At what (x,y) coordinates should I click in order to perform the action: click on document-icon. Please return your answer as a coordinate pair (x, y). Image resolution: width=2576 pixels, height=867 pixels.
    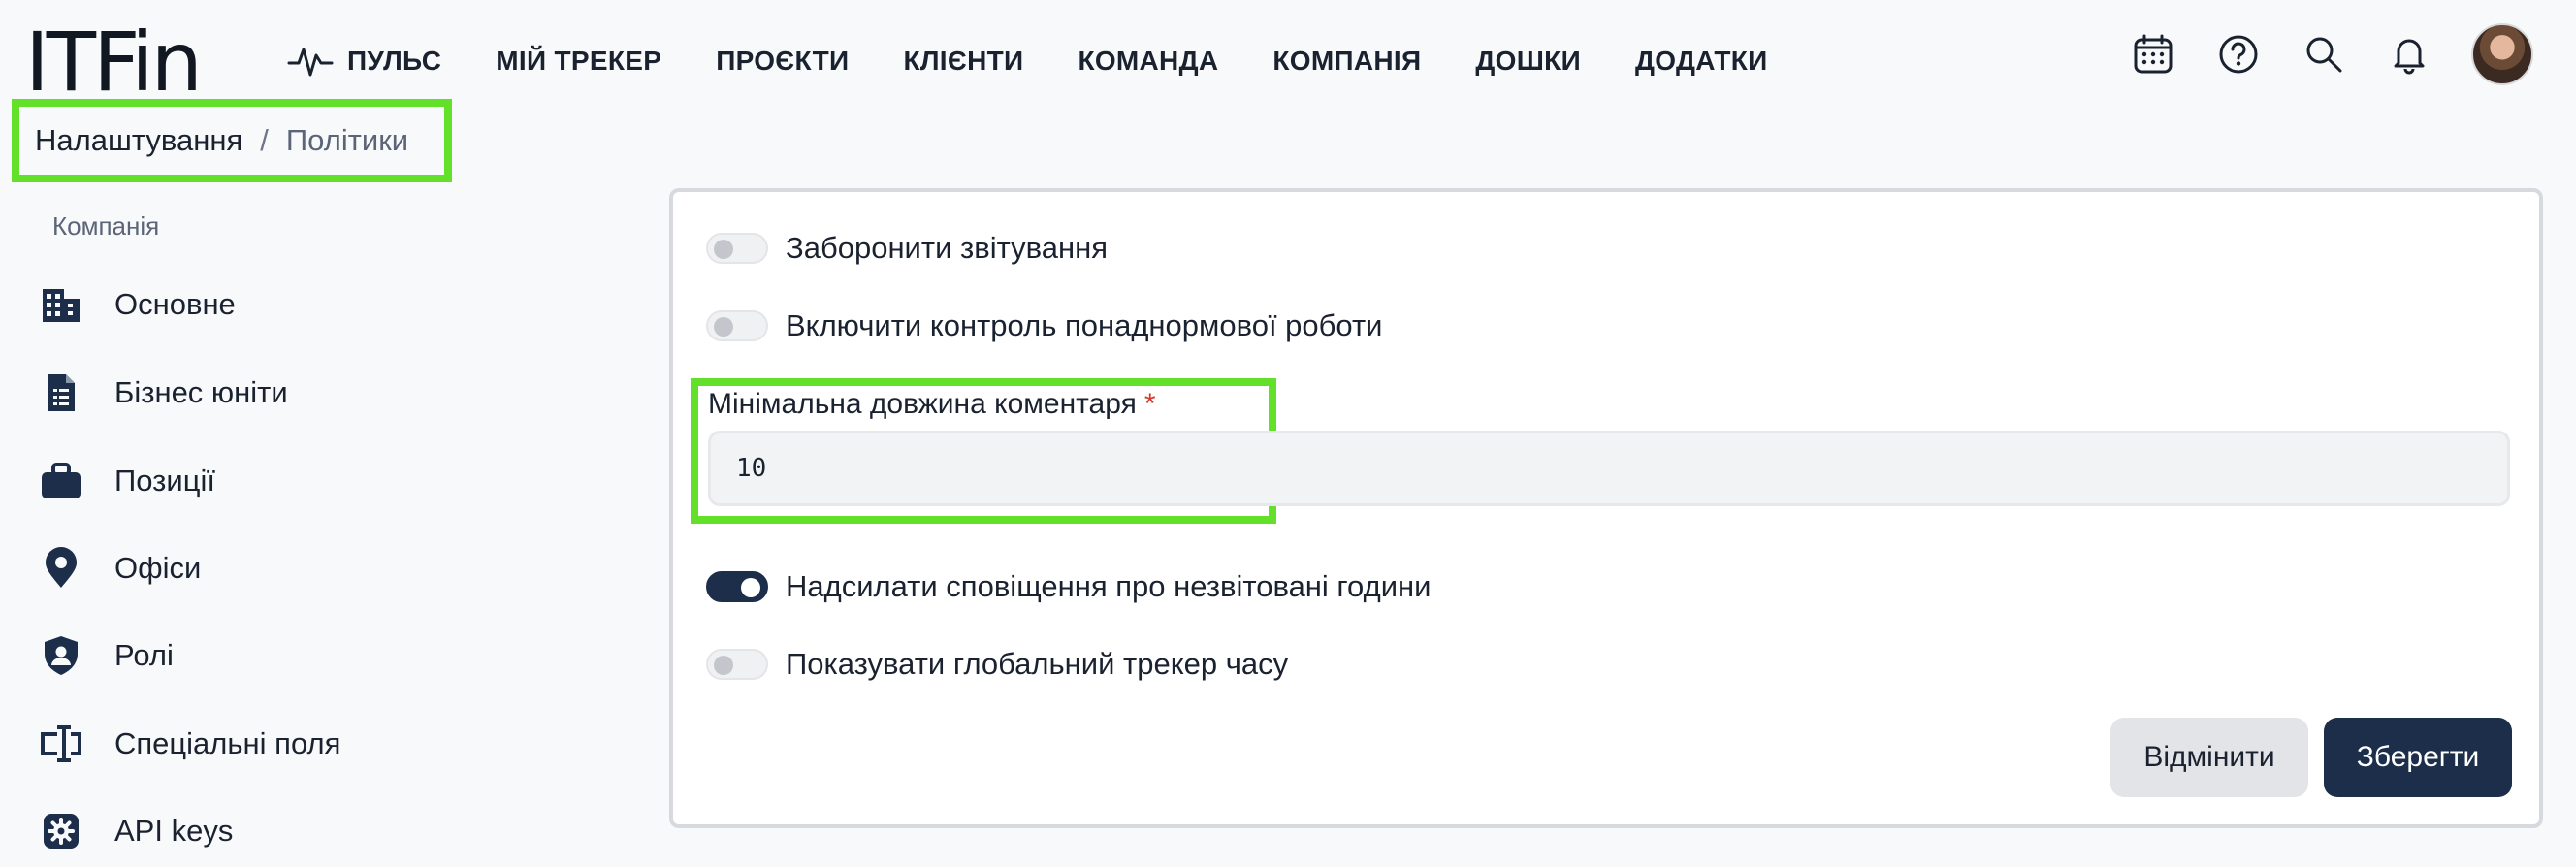
    Looking at the image, I should click on (61, 392).